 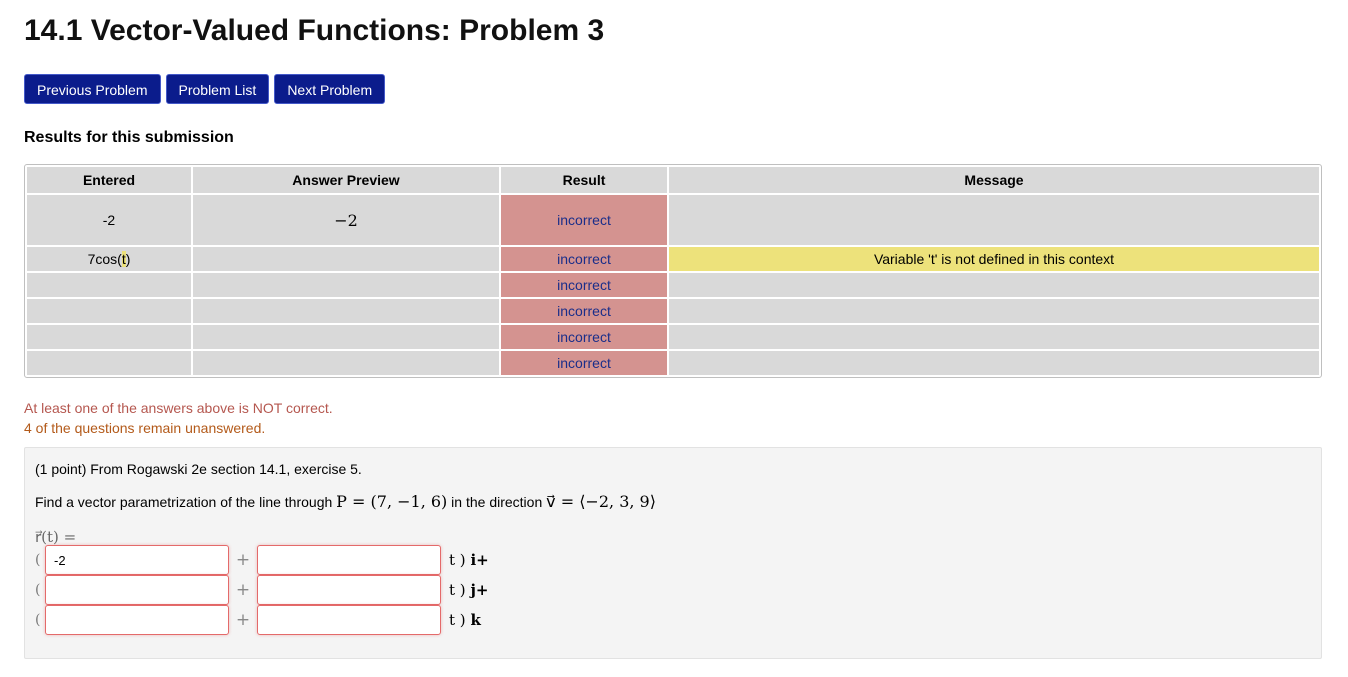 I want to click on header-result: Result, so click(x=584, y=180).